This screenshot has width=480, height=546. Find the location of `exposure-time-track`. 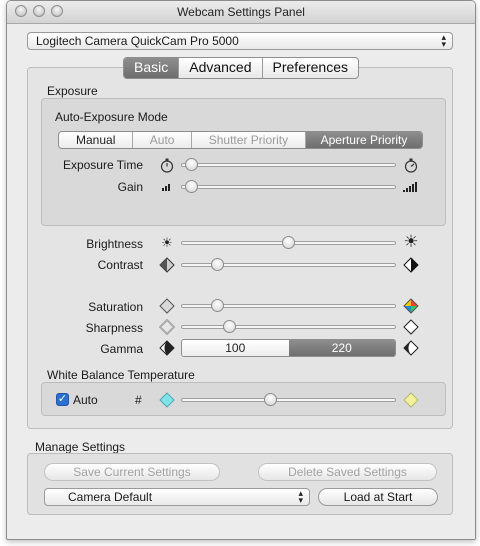

exposure-time-track is located at coordinates (288, 165).